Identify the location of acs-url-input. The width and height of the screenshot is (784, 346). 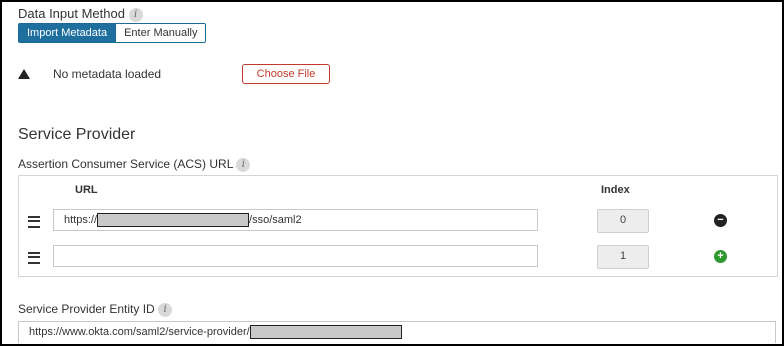
(295, 256).